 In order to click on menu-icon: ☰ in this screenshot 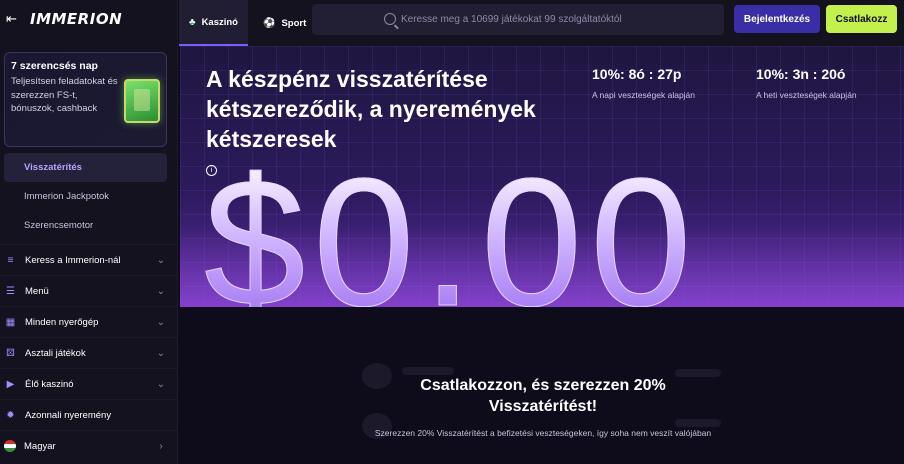, I will do `click(10, 291)`.